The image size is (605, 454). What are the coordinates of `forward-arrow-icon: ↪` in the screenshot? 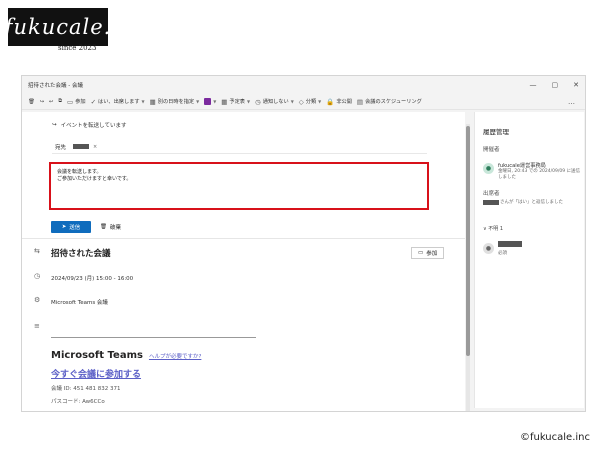 It's located at (54, 125).